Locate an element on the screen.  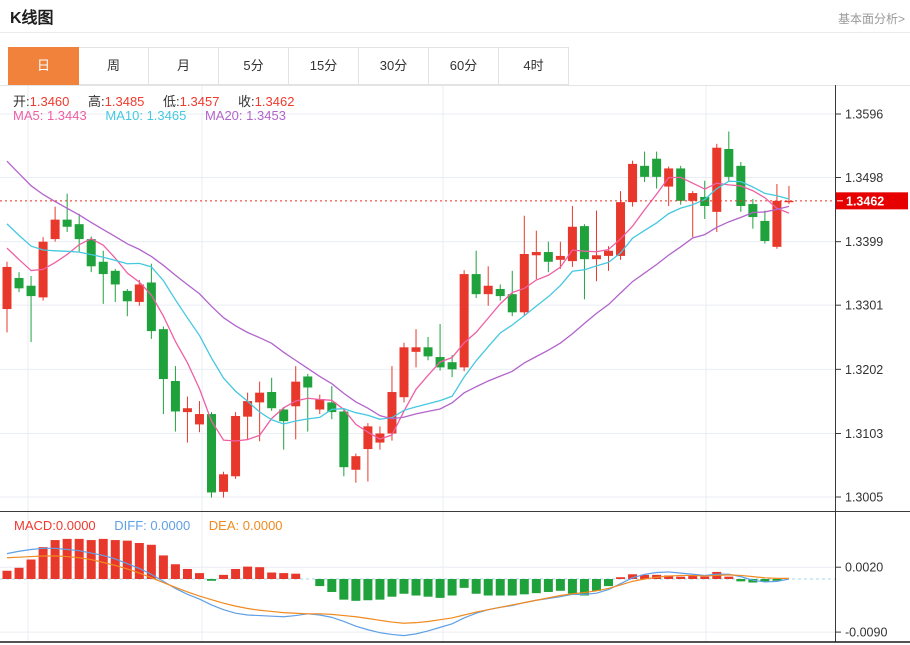
ma5-label: MA5: is located at coordinates (28, 115).